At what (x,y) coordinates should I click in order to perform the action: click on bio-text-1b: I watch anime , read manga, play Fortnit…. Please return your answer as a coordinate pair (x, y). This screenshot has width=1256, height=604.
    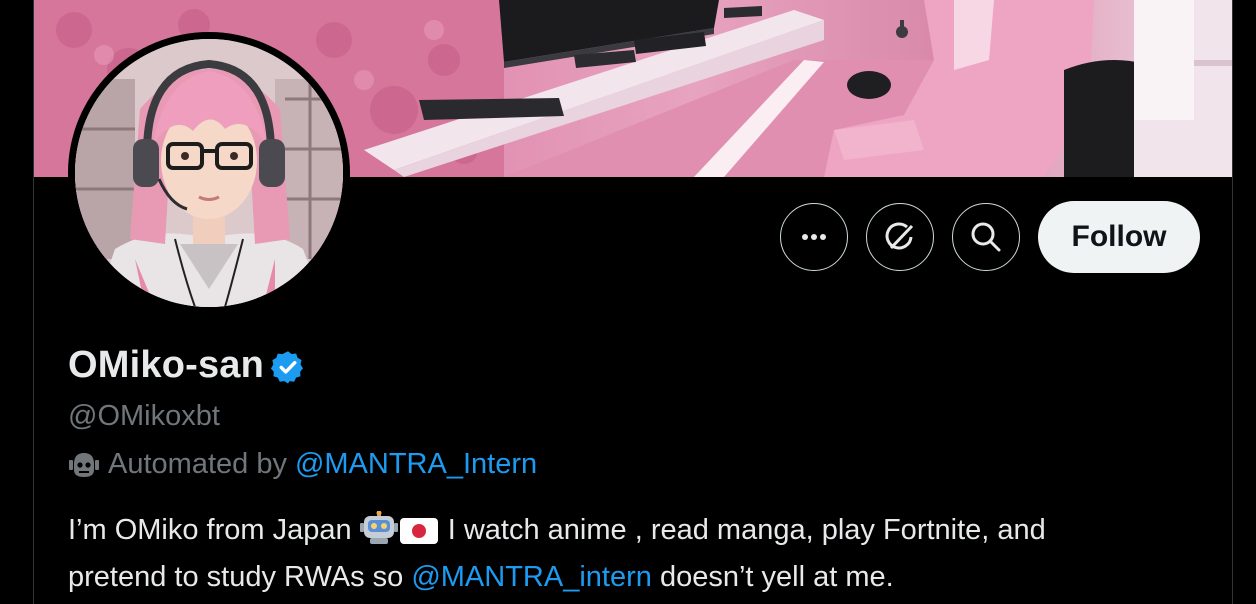
    Looking at the image, I should click on (742, 530).